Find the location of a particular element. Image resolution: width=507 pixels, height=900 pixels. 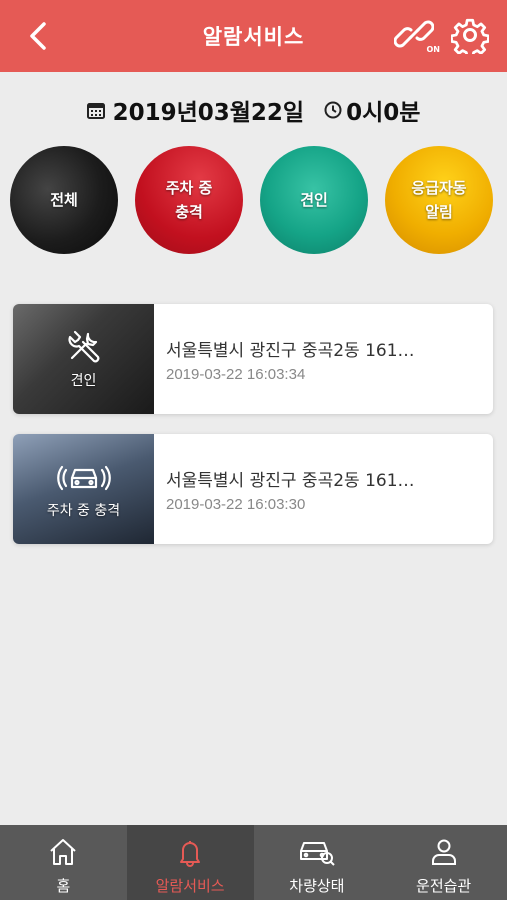

alert-timestamp: 2019-03-22 16:03:30 is located at coordinates (236, 504).